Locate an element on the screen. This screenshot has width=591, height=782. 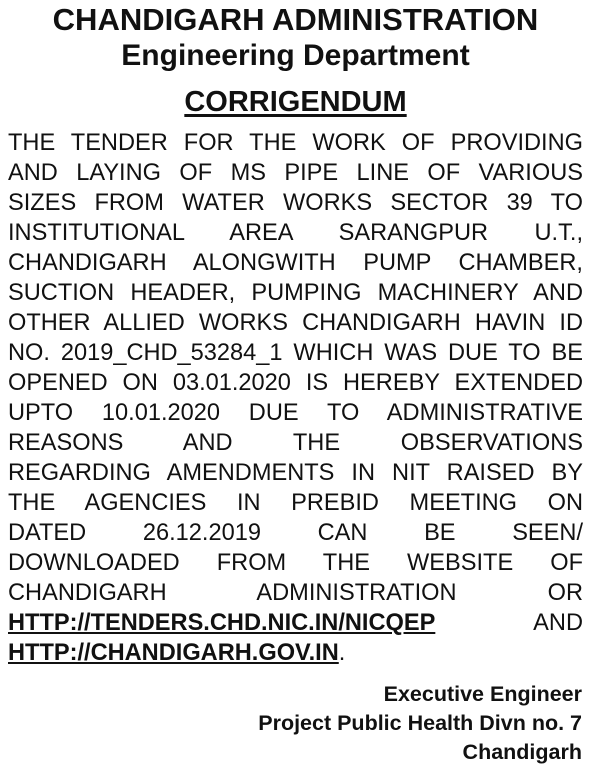
body-line: INSTITUTIONAL AREA SARANGPUR U.T., is located at coordinates (295, 233).